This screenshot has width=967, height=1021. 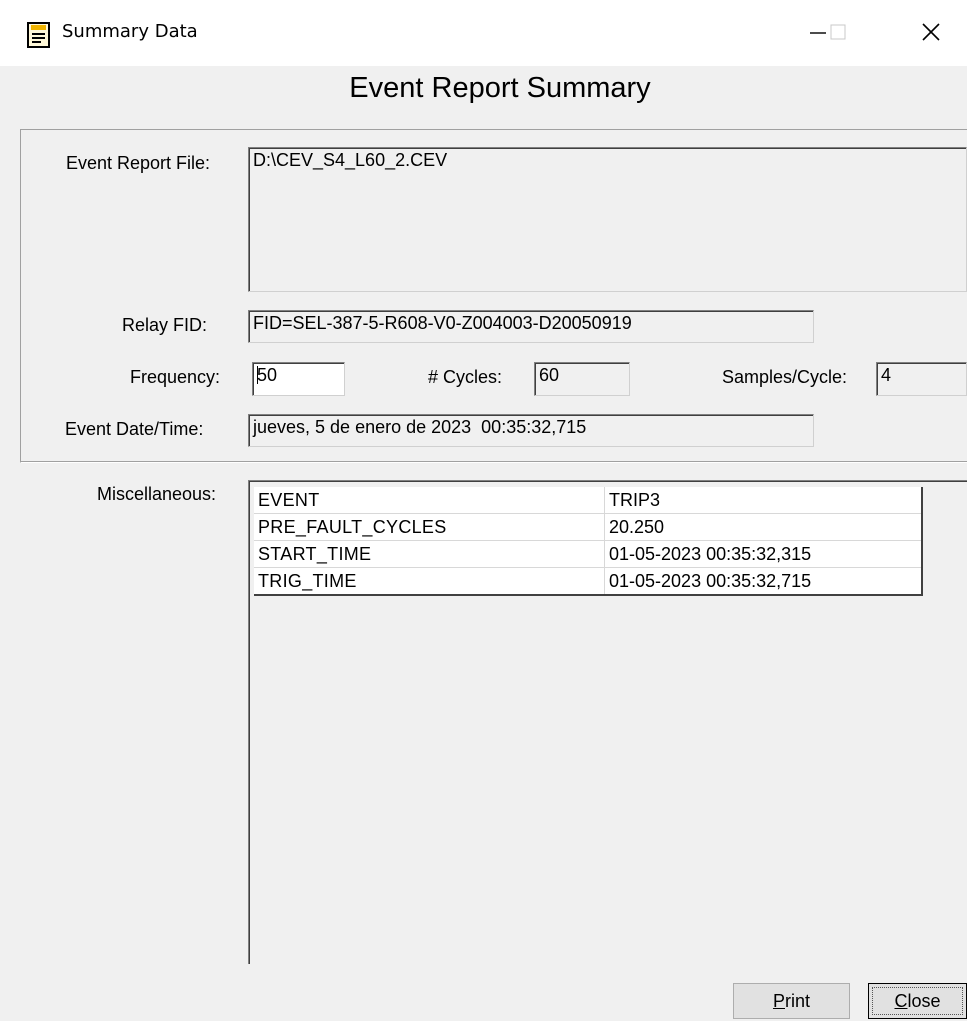 What do you see at coordinates (785, 377) in the screenshot?
I see `samples-per-cycle-label: Samples/Cycle:` at bounding box center [785, 377].